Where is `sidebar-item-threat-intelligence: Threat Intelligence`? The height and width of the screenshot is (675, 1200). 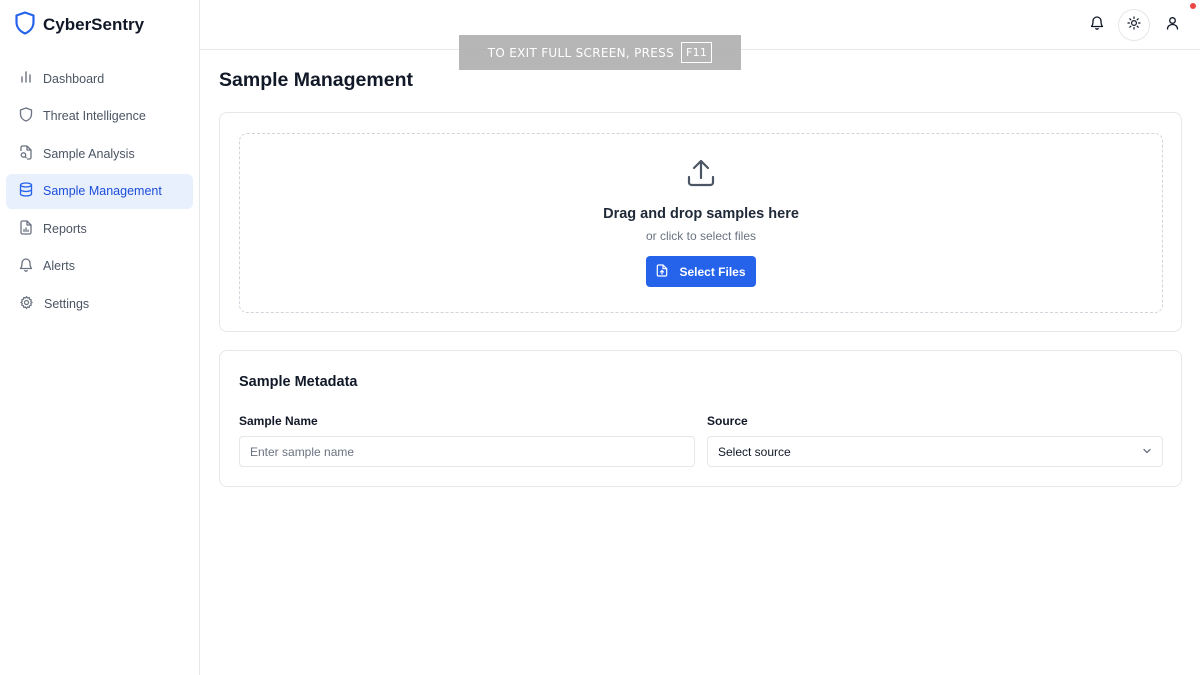 sidebar-item-threat-intelligence: Threat Intelligence is located at coordinates (99, 116).